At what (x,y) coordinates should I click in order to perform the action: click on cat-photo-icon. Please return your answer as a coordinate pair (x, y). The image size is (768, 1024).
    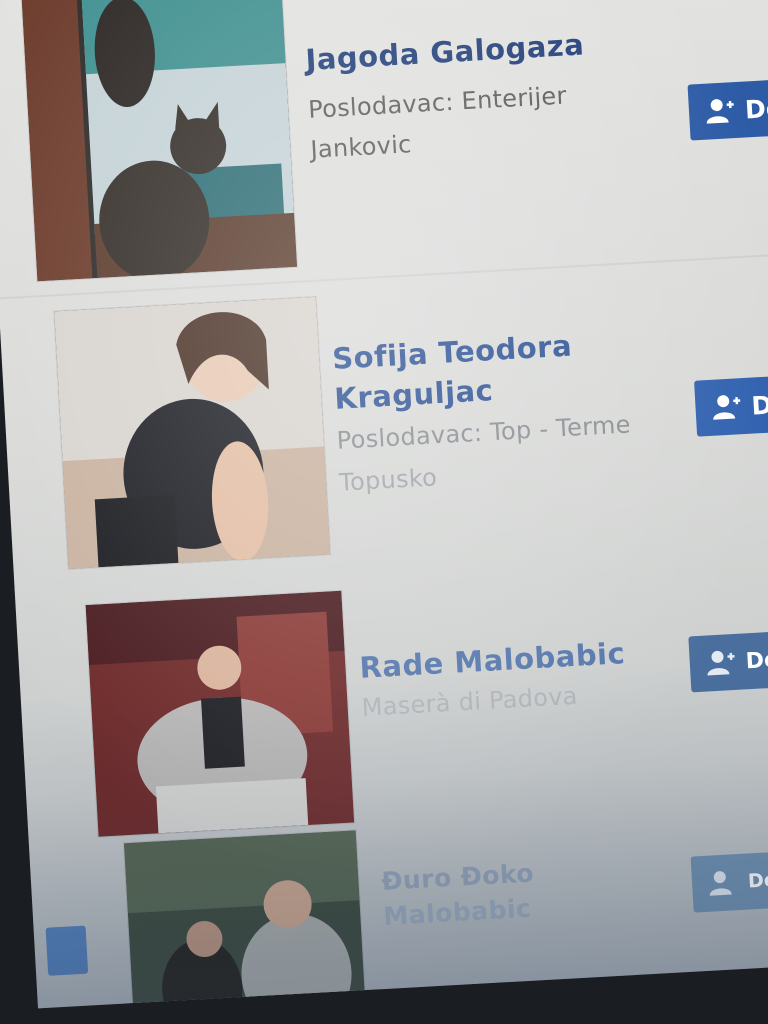
    Looking at the image, I should click on (159, 141).